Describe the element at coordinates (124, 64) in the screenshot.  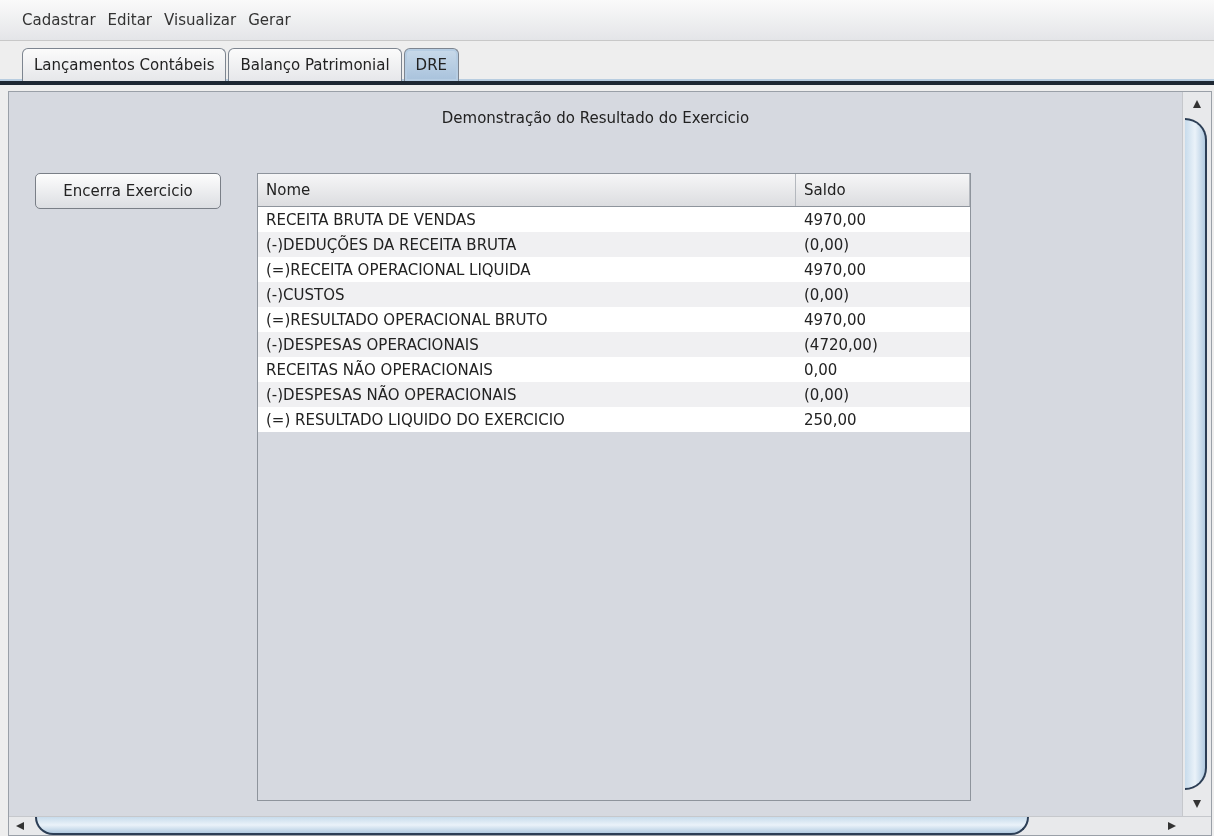
I see `tab: Lançamentos Contábeis` at that location.